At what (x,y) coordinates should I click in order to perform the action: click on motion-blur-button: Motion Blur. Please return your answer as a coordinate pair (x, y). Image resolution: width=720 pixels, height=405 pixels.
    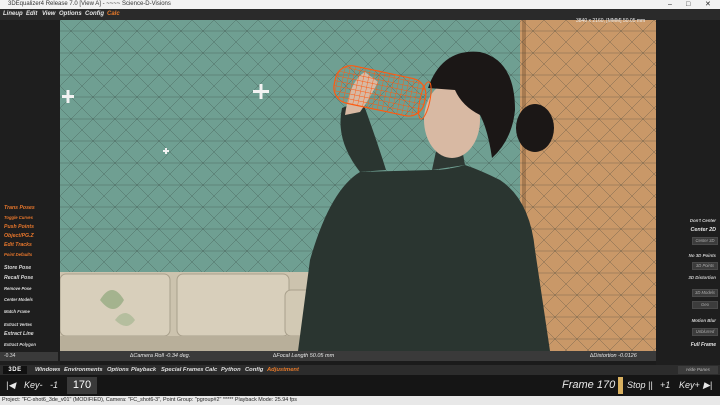
    Looking at the image, I should click on (704, 320).